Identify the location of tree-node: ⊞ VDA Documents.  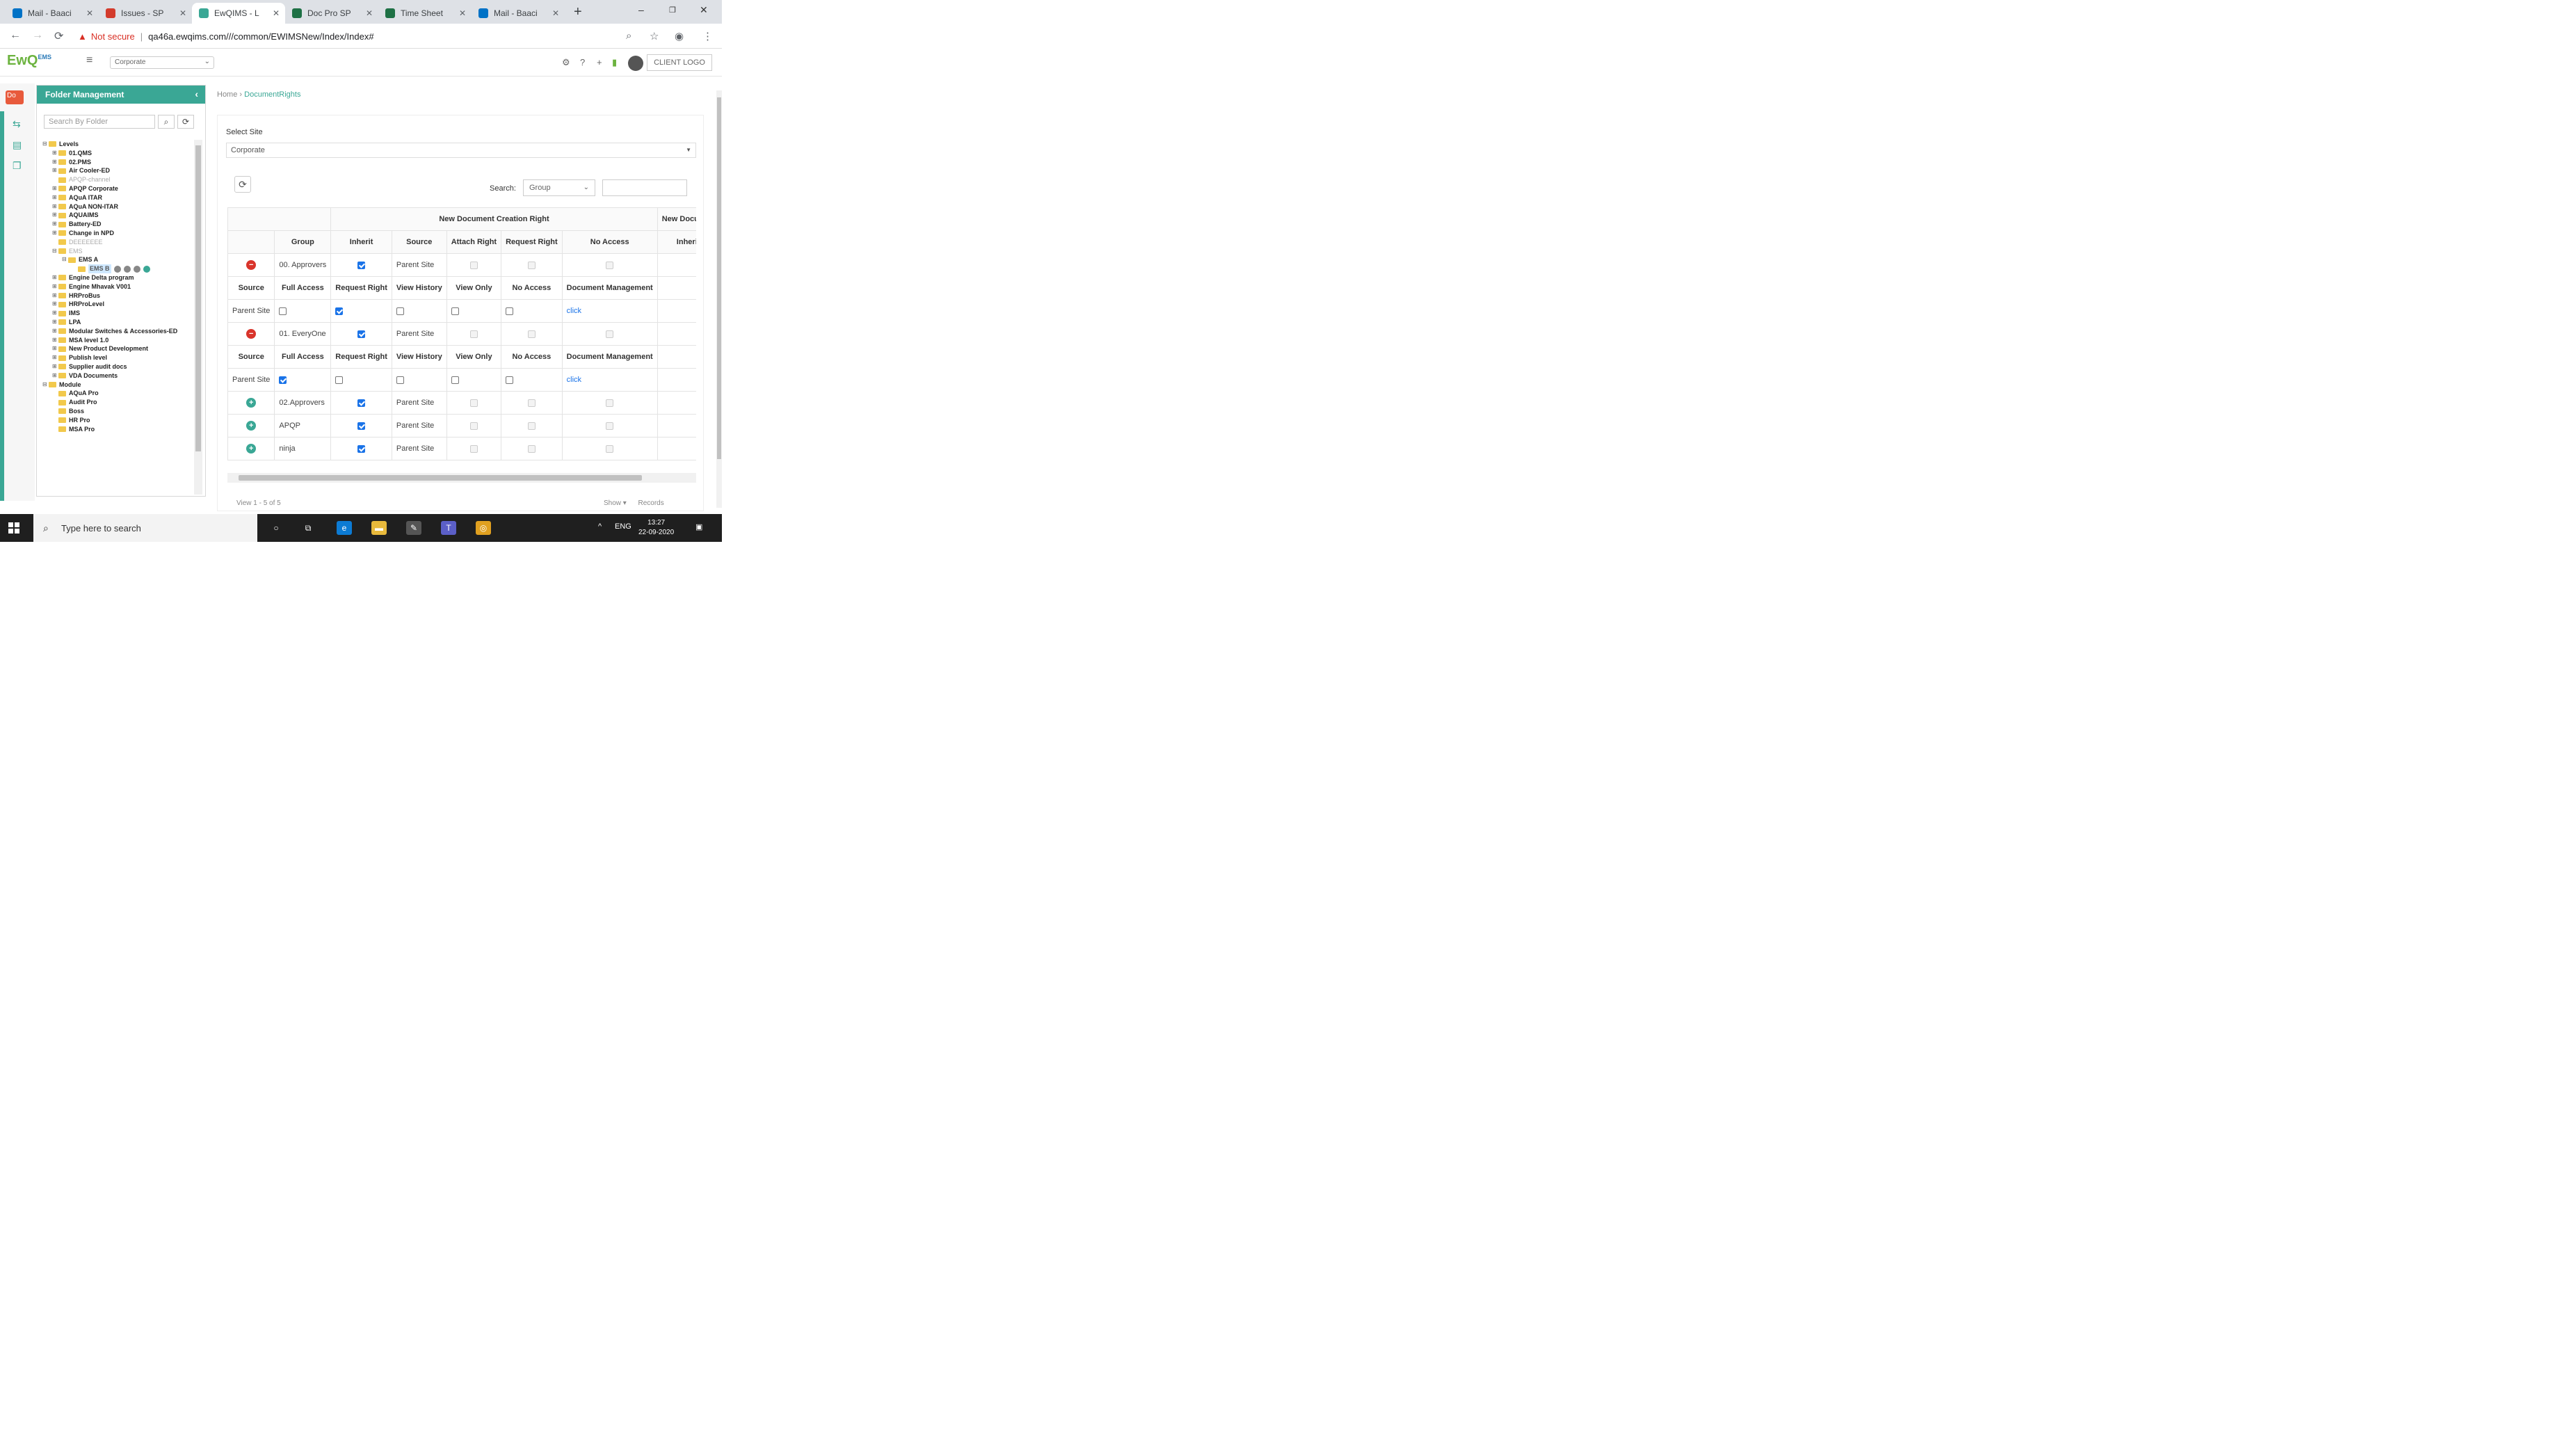
(117, 375).